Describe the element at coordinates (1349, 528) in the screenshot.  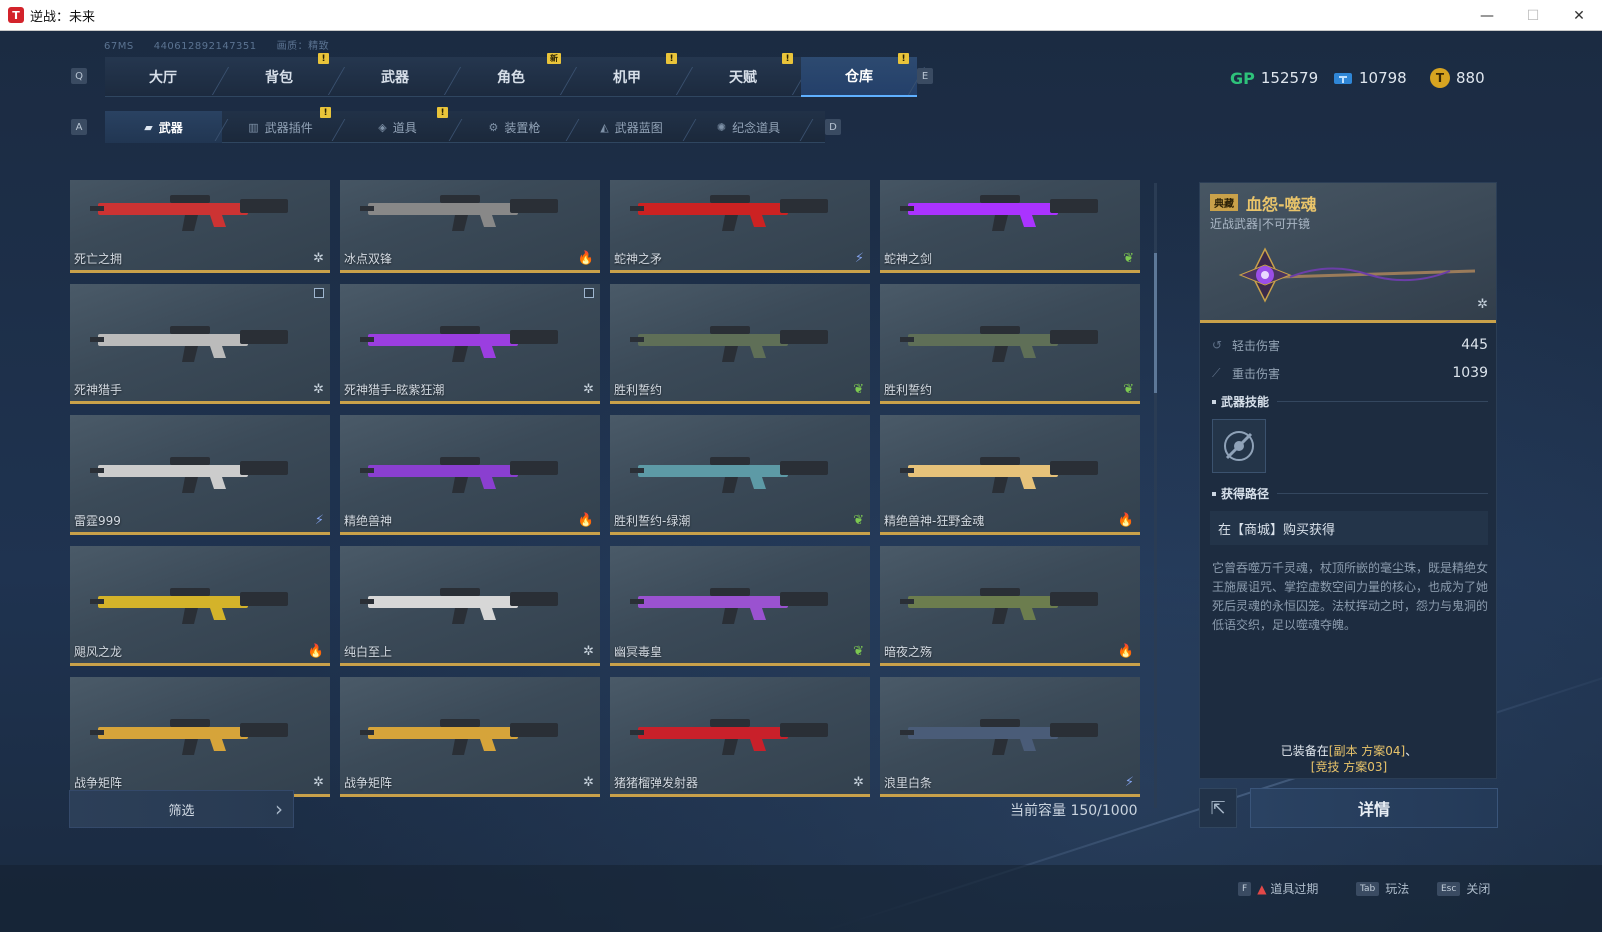
I see `acquisition-route: 在【商城】购买获得` at that location.